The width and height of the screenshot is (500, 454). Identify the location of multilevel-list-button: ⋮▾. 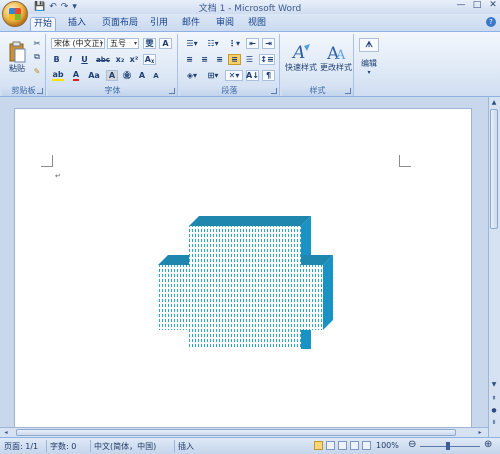
(234, 43).